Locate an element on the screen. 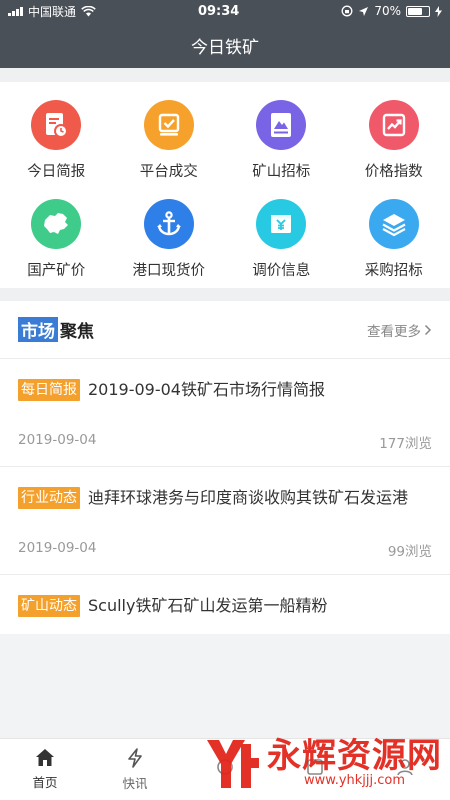  news-tag: 每日简报 is located at coordinates (49, 390).